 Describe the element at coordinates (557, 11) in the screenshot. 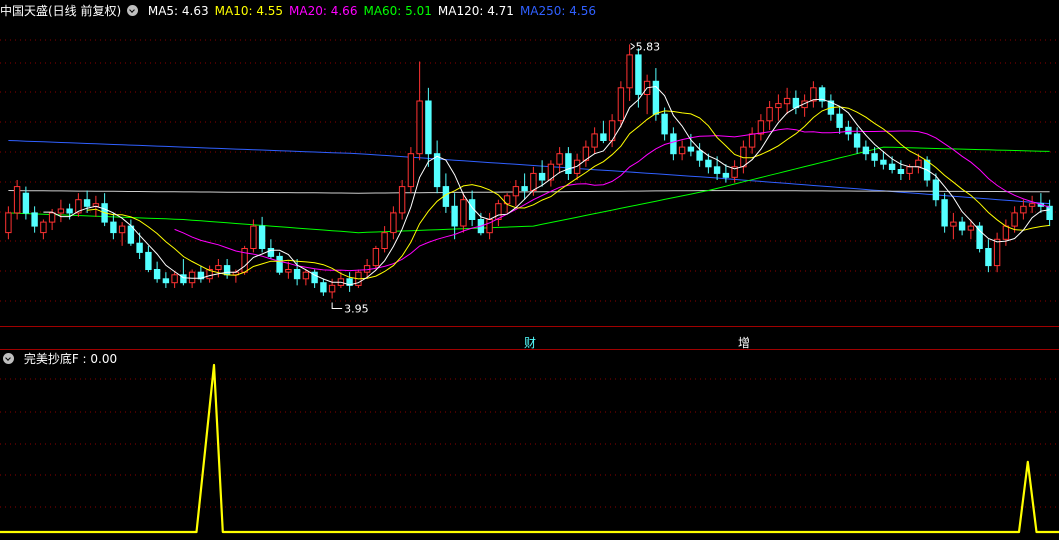

I see `ma-legend-item: MA250: 4.56` at that location.